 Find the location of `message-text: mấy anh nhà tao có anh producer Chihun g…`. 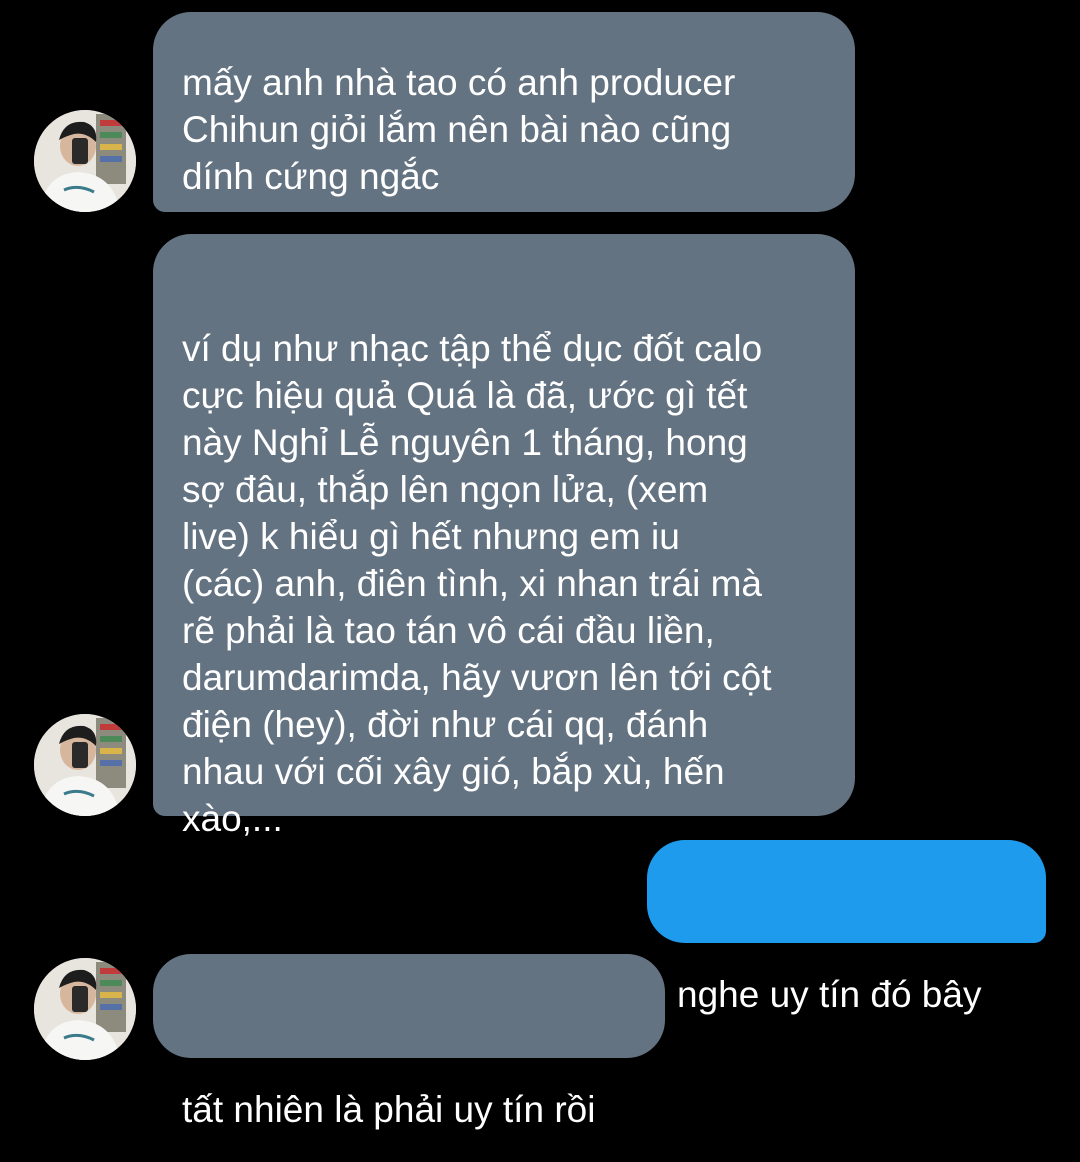

message-text: mấy anh nhà tao có anh producer Chihun g… is located at coordinates (459, 129).